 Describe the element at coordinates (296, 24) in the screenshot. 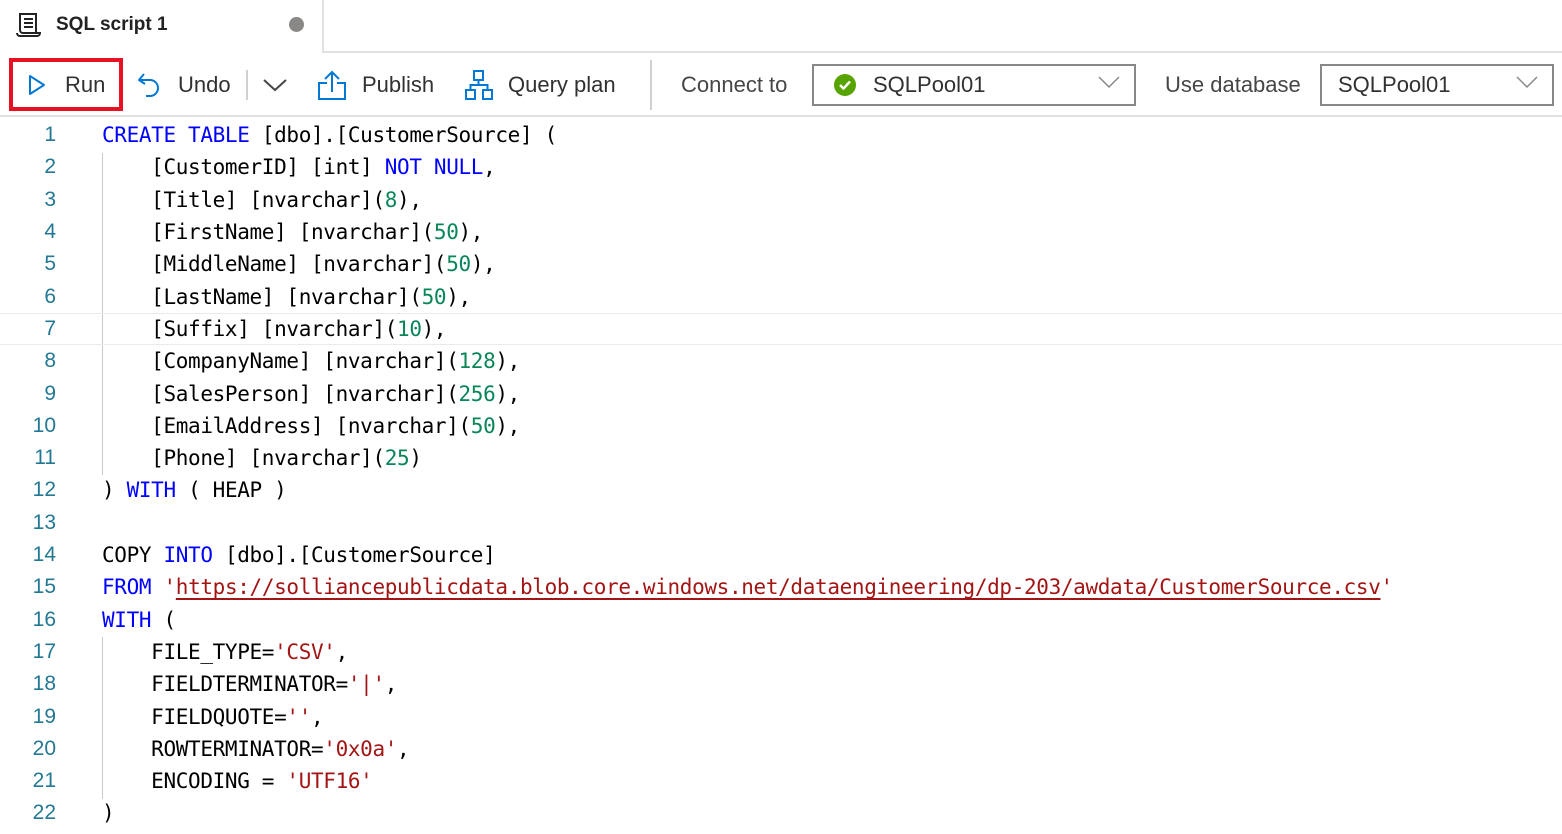

I see `unsaved-dot-icon` at that location.